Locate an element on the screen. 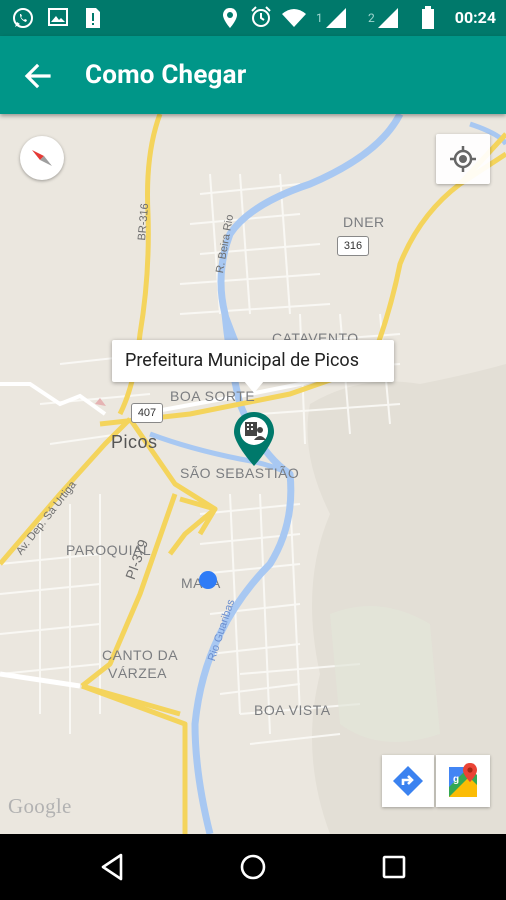 Image resolution: width=506 pixels, height=900 pixels. marker-info-window: Prefeitura Municipal de Picos is located at coordinates (253, 366).